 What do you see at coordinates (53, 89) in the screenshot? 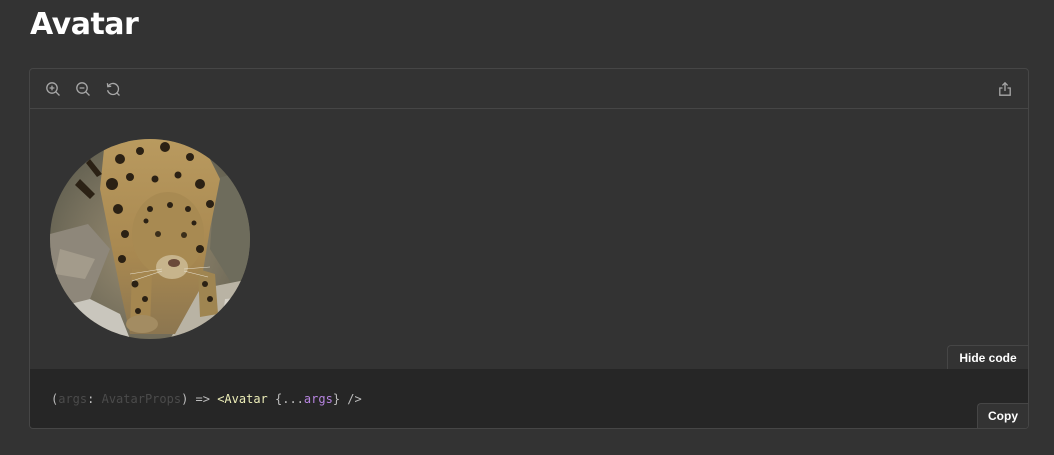
I see `zoom-in-icon` at bounding box center [53, 89].